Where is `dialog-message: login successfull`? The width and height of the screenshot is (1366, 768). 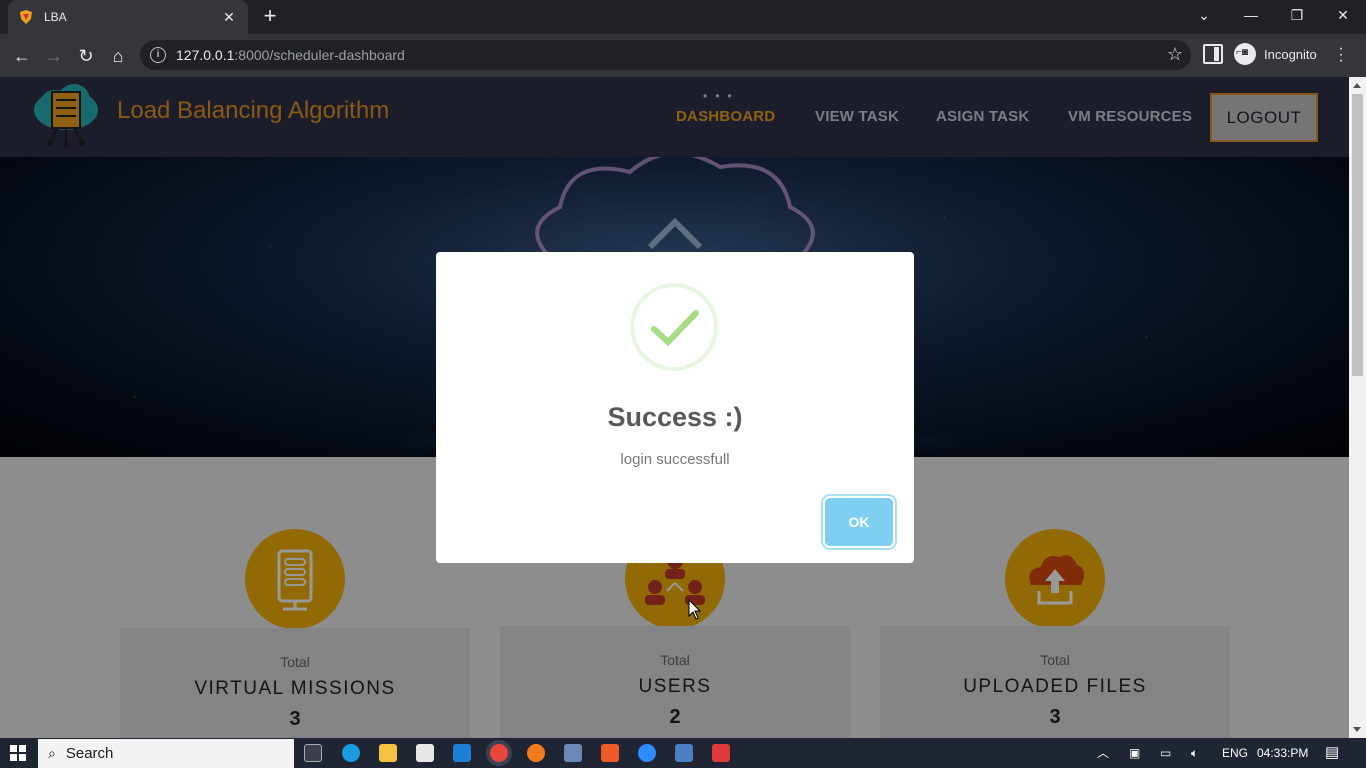
dialog-message: login successfull is located at coordinates (675, 459).